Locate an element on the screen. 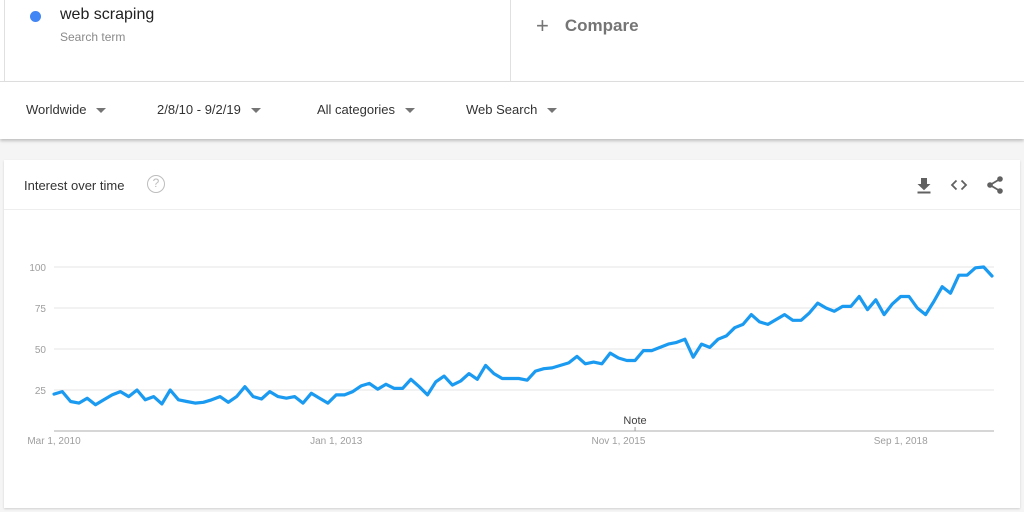 The image size is (1024, 512). download-button is located at coordinates (924, 185).